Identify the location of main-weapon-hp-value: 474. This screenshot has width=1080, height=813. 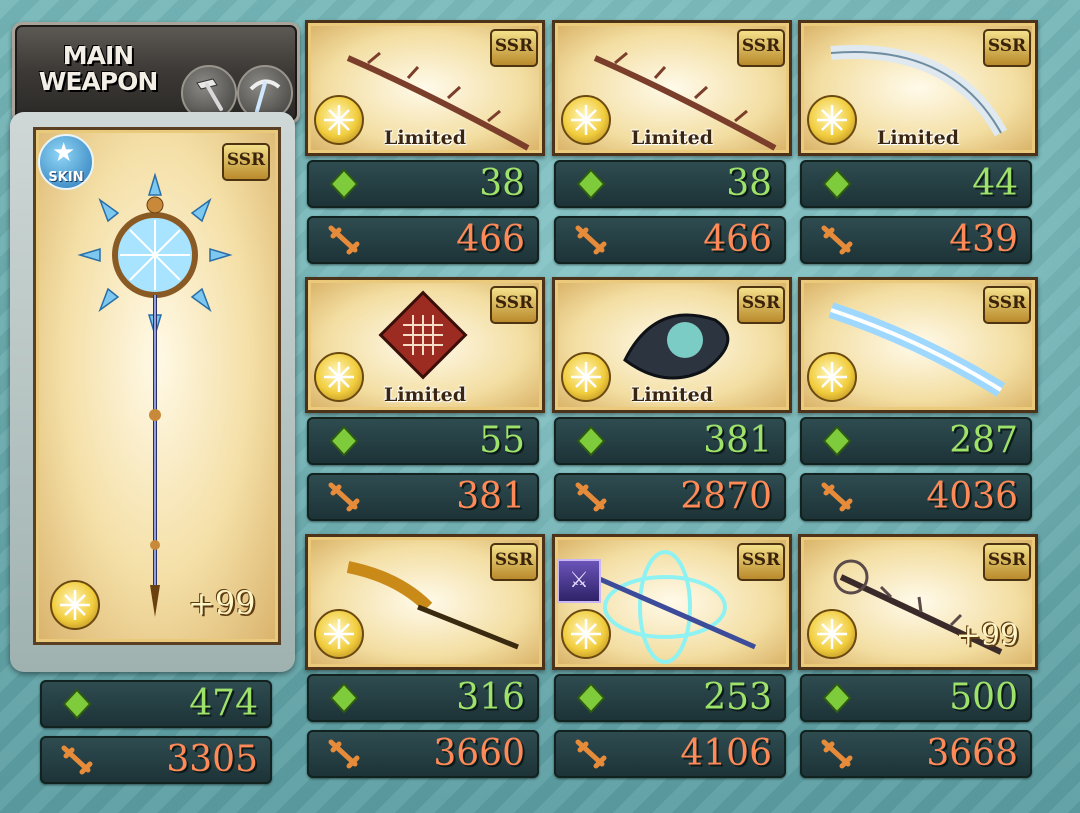
(223, 703).